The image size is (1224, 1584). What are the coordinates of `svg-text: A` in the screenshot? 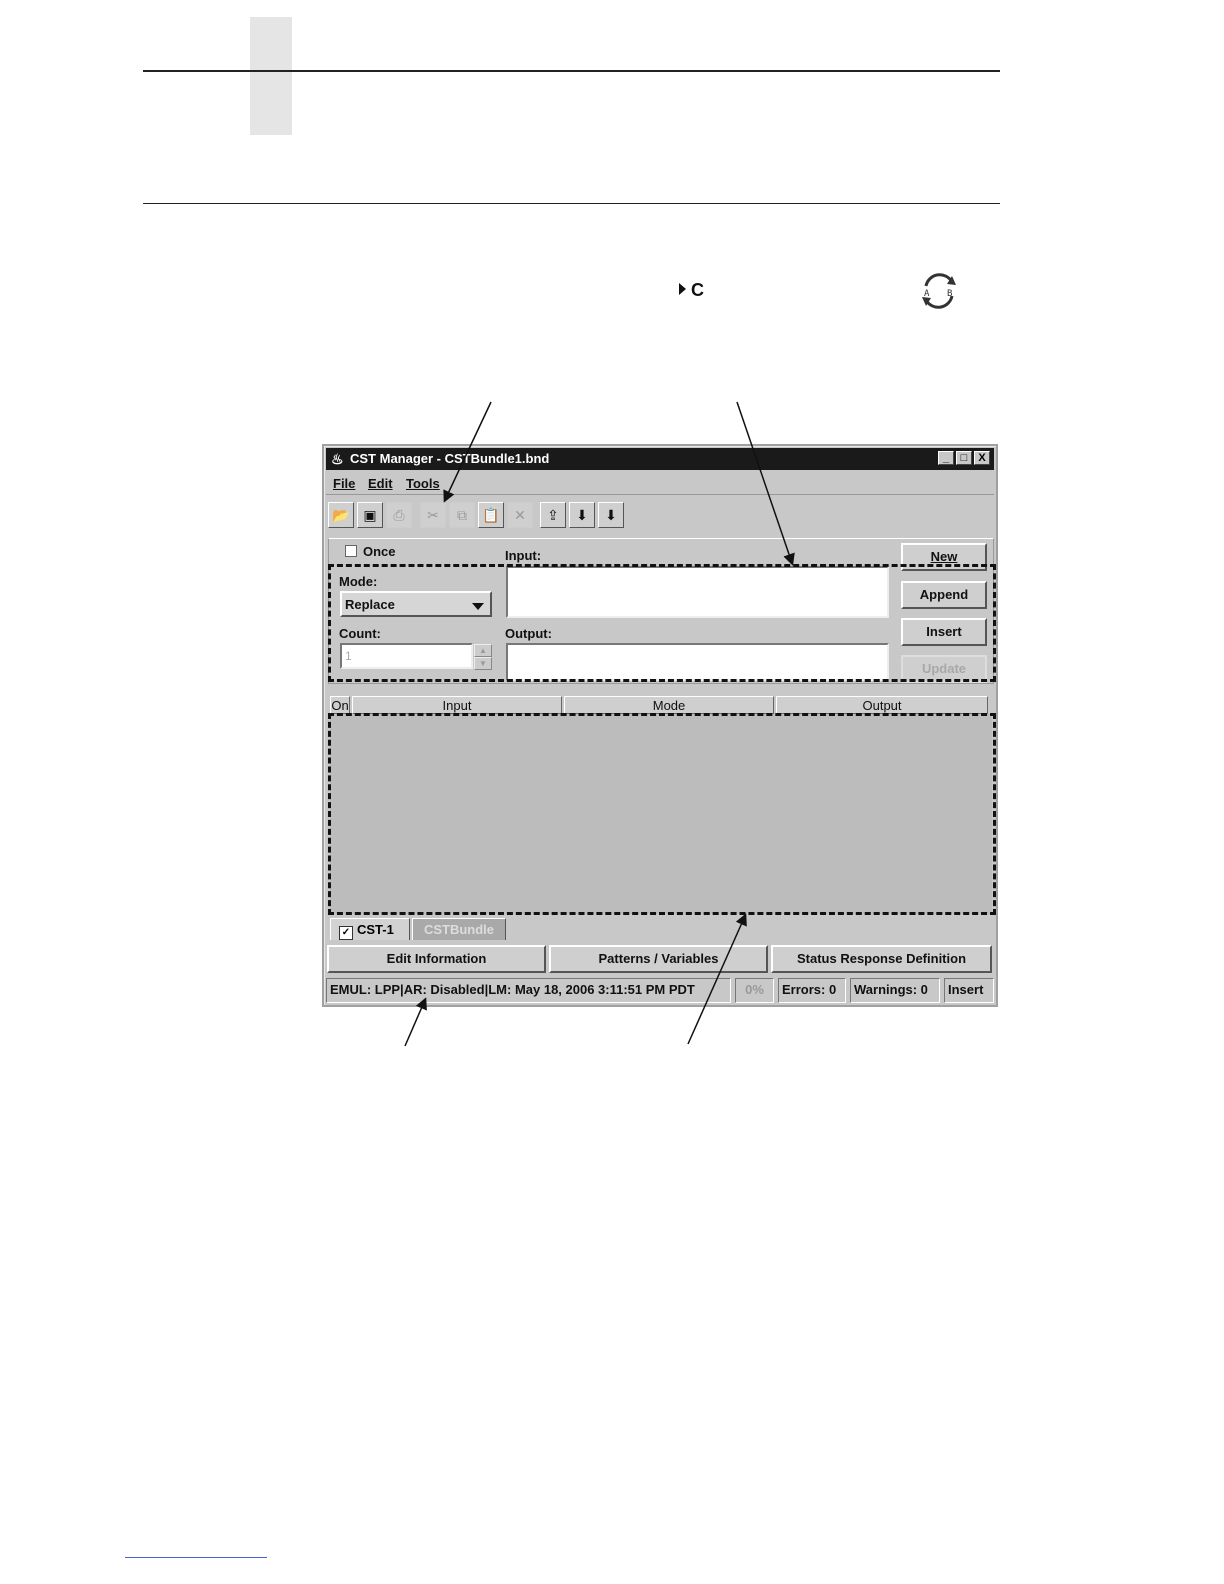 It's located at (927, 294).